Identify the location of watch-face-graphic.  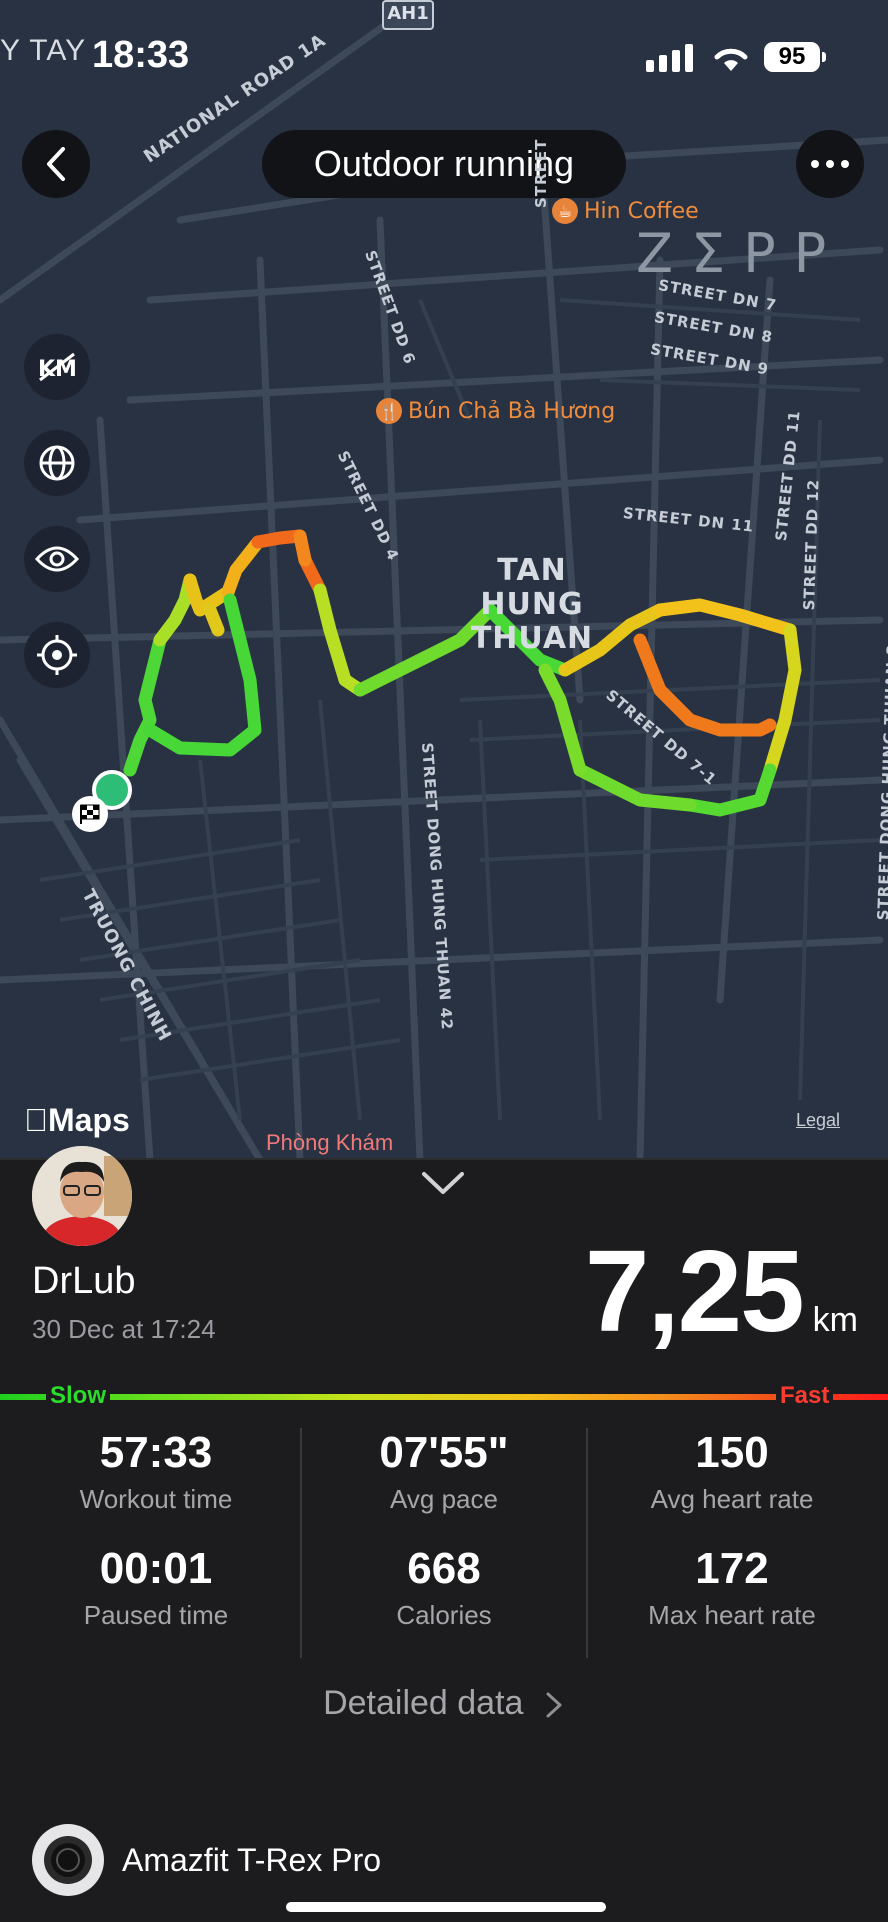
(68, 1860).